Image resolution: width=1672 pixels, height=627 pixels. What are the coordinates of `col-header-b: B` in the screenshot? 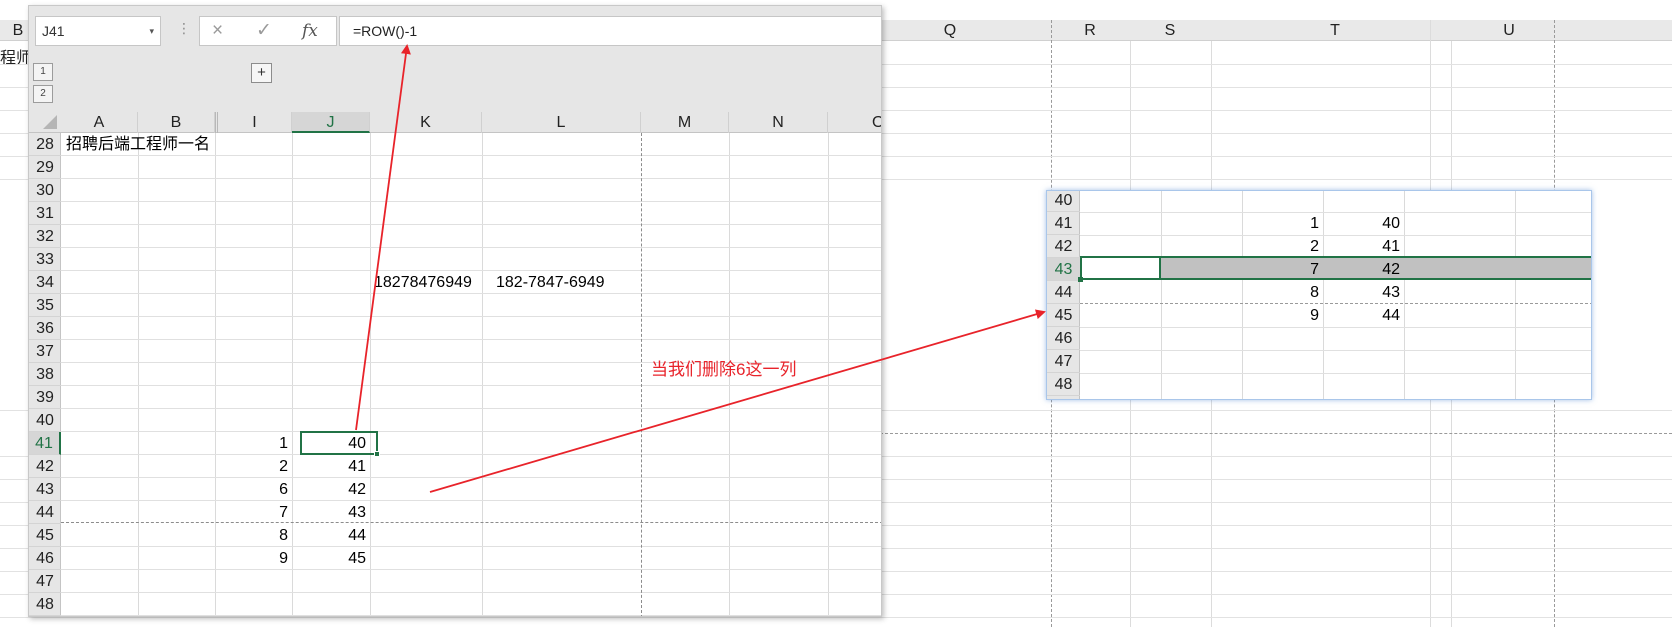 It's located at (176, 122).